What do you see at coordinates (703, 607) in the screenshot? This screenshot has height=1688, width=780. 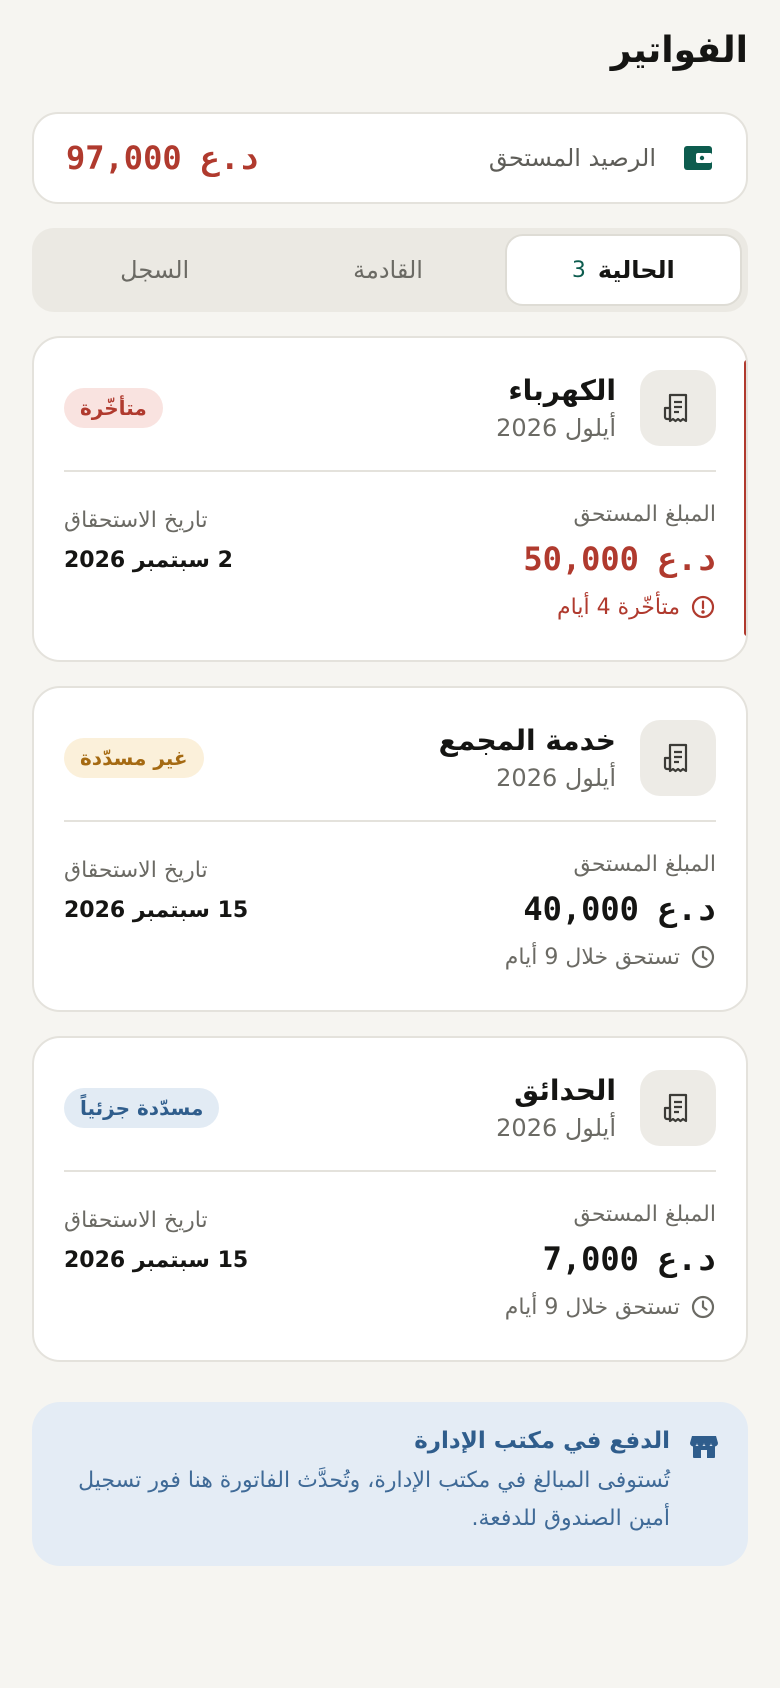 I see `alert-circle-icon` at bounding box center [703, 607].